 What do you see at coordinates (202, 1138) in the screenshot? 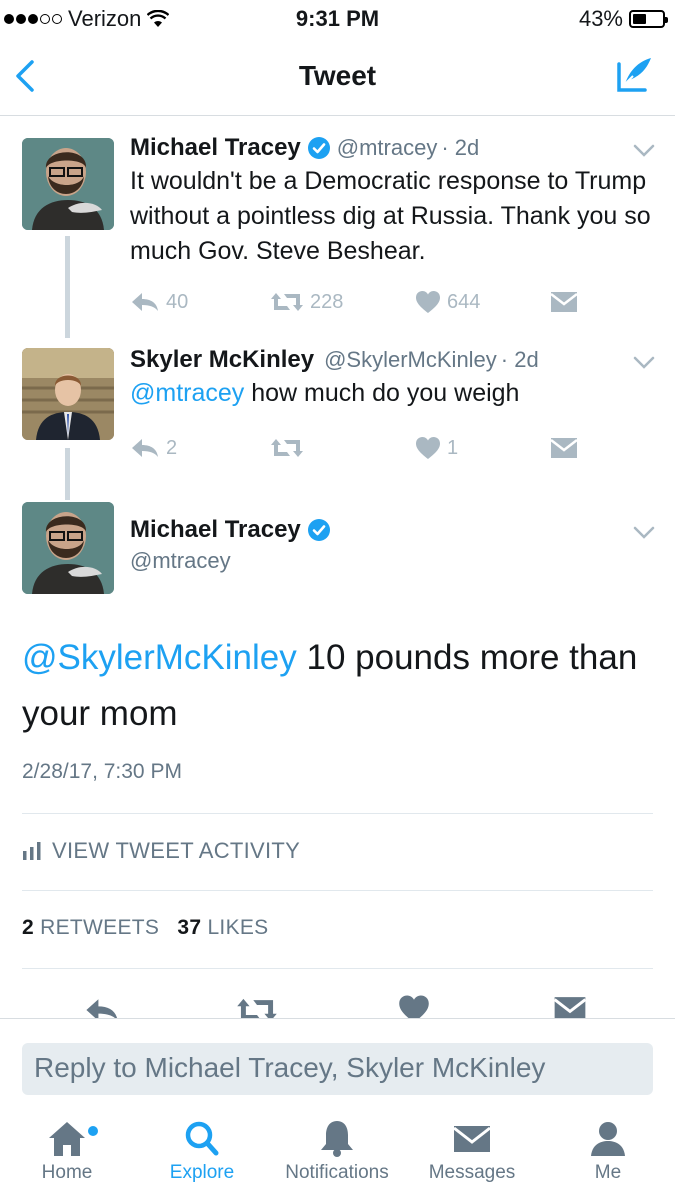
I see `search-icon` at bounding box center [202, 1138].